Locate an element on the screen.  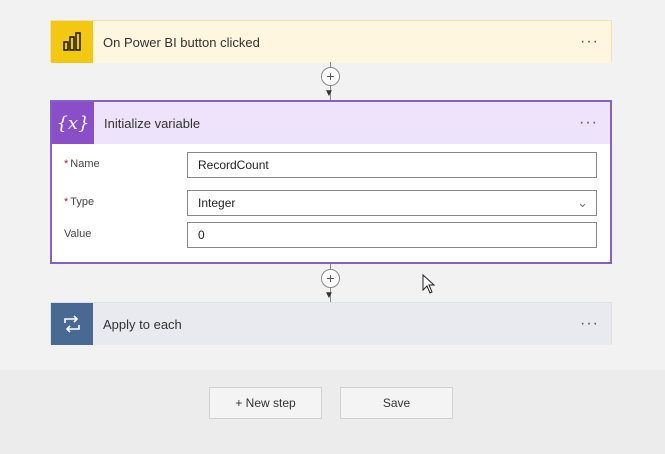
name-label-text: Name is located at coordinates (85, 164).